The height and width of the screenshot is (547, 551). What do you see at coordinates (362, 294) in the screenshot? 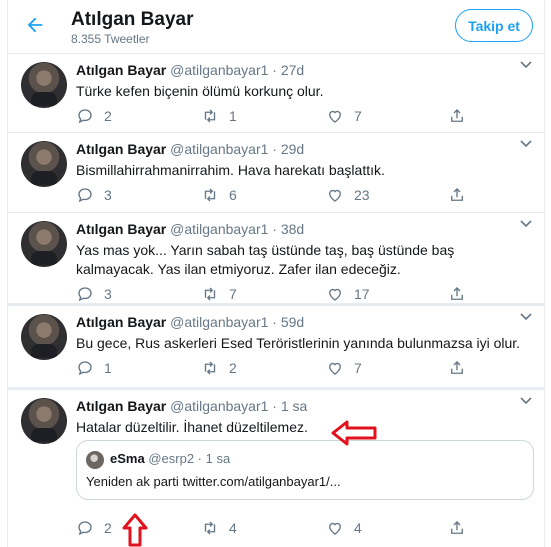
I see `like-count: 17` at bounding box center [362, 294].